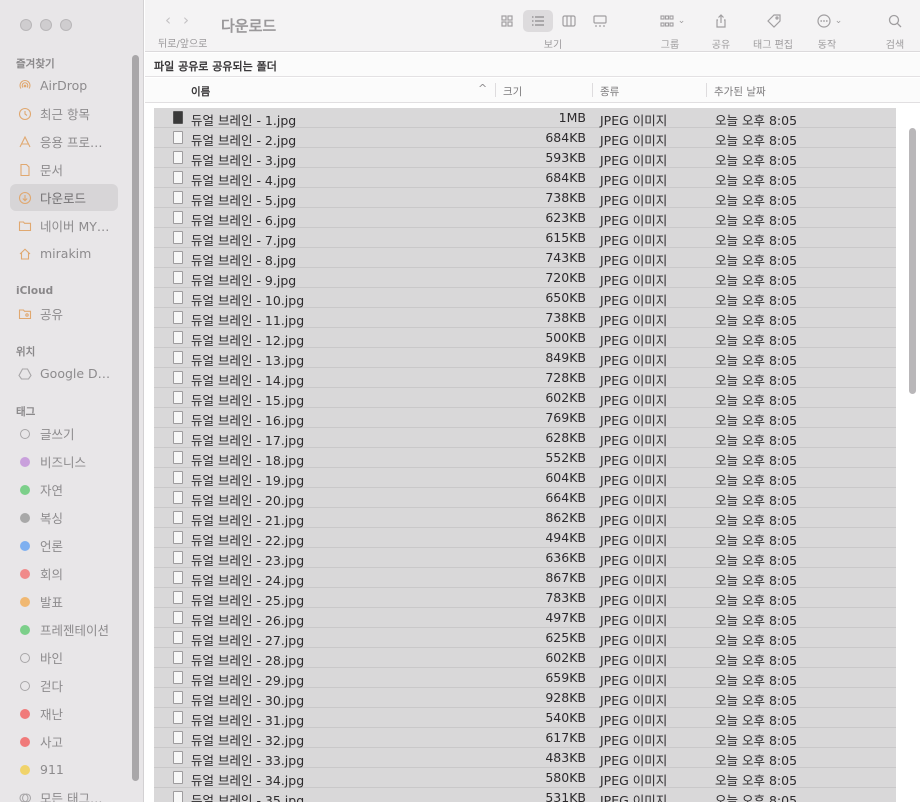 The width and height of the screenshot is (920, 802). Describe the element at coordinates (525, 198) in the screenshot. I see `file-row: 듀얼 브레인 - 5.jpg 738KB JPEG 이미지 오늘 오후 8:05` at that location.